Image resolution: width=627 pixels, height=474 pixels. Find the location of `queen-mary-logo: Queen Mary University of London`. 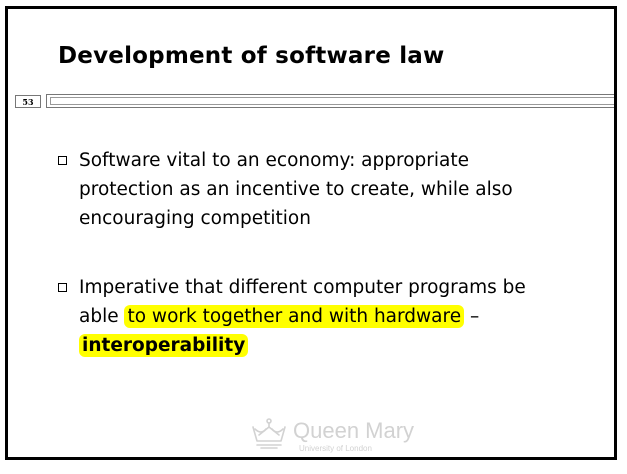

queen-mary-logo: Queen Mary University of London is located at coordinates (334, 437).